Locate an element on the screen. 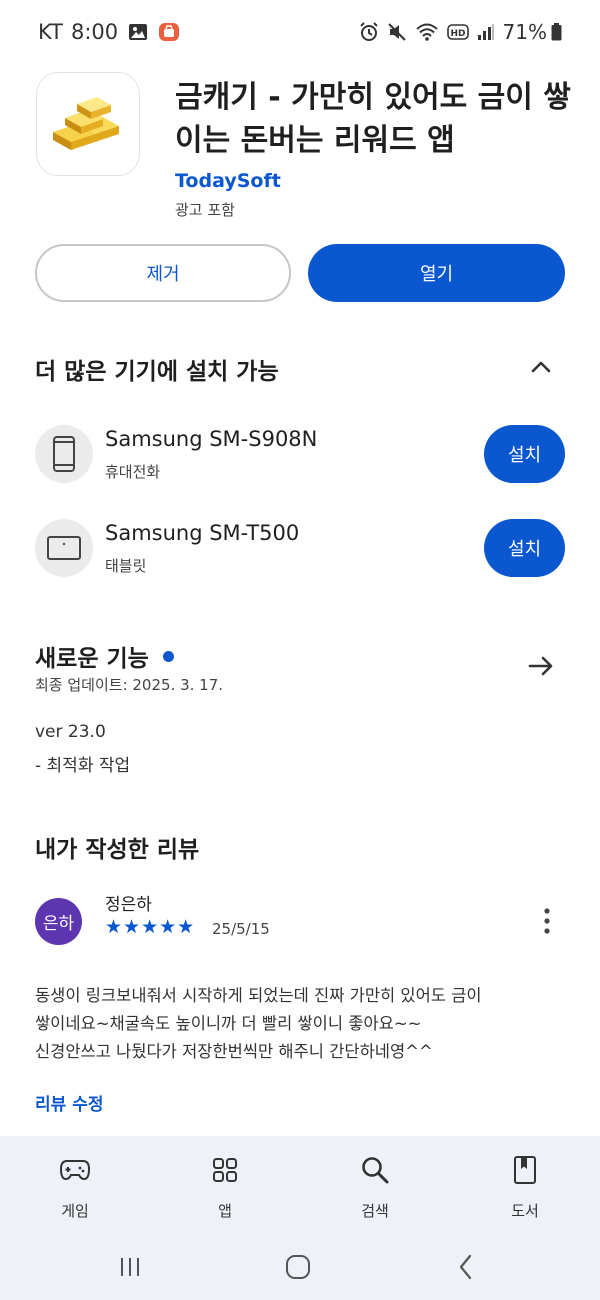 This screenshot has width=600, height=1300. nav-label: 앱 is located at coordinates (225, 1211).